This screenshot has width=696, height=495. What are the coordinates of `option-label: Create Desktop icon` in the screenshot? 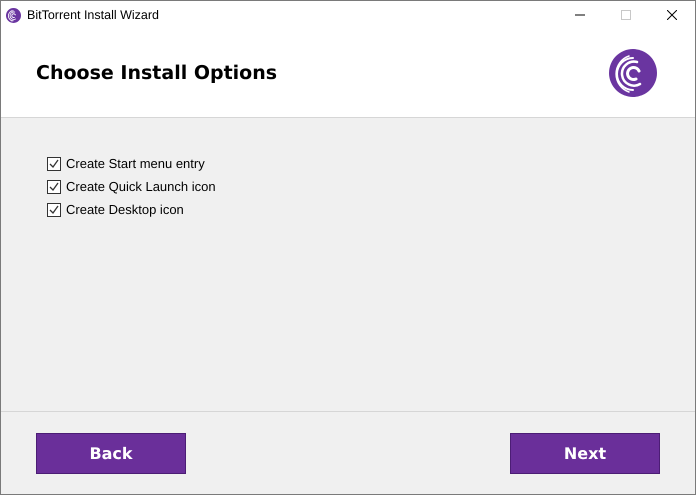 It's located at (125, 209).